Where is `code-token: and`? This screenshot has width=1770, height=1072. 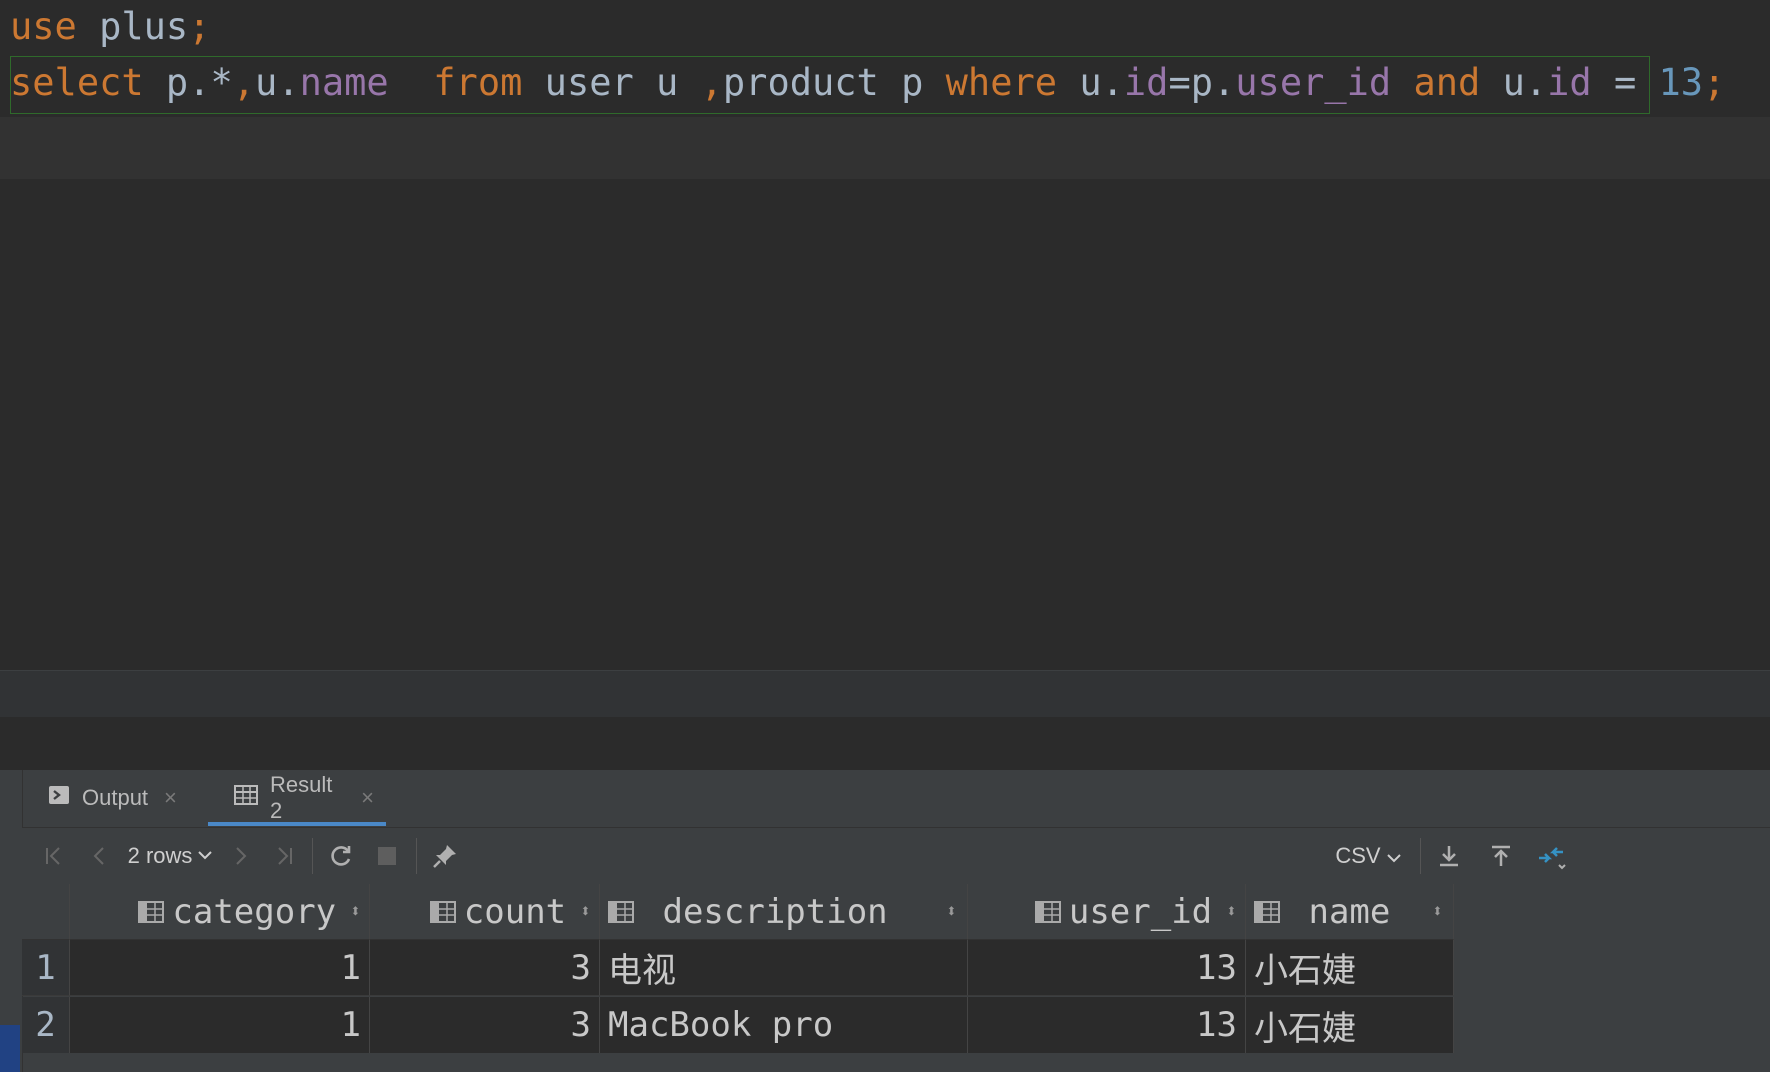 code-token: and is located at coordinates (1447, 82).